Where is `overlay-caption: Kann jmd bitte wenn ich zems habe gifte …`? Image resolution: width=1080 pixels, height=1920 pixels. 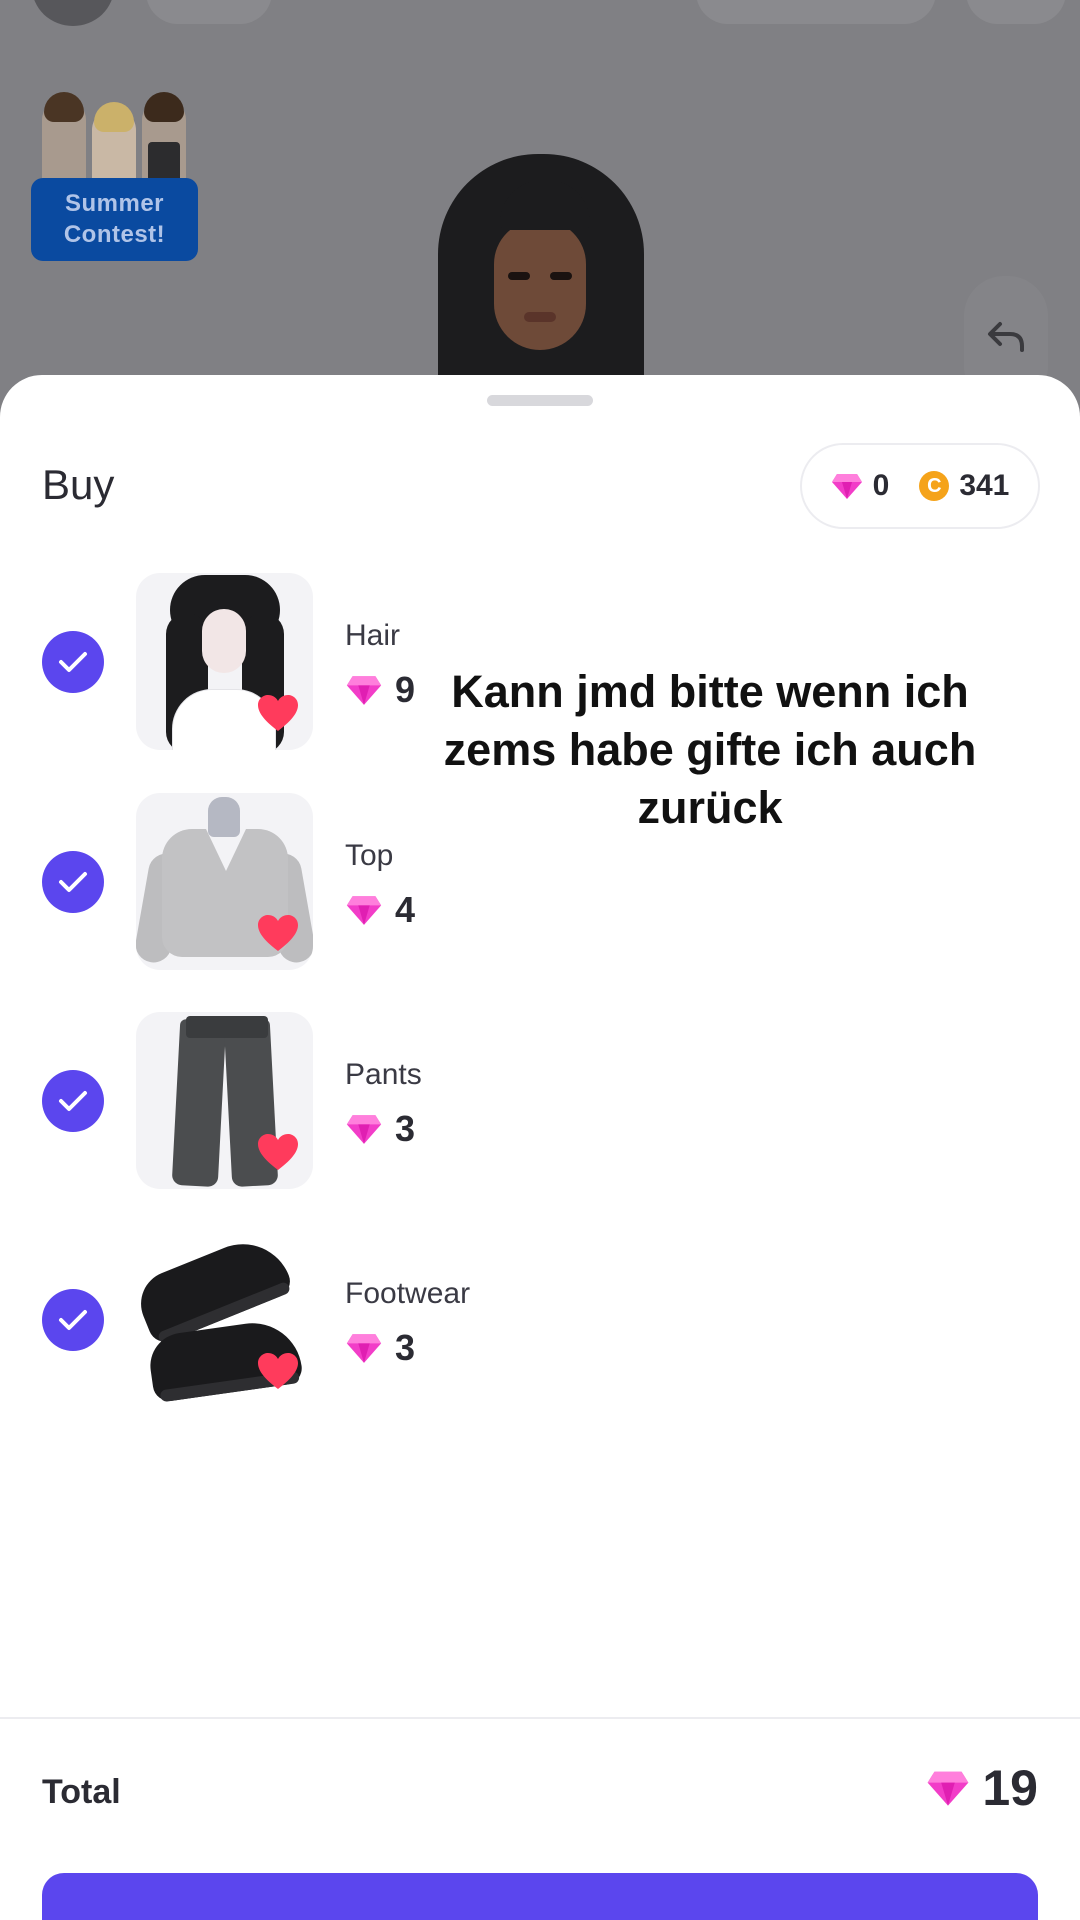 overlay-caption: Kann jmd bitte wenn ich zems habe gifte … is located at coordinates (710, 749).